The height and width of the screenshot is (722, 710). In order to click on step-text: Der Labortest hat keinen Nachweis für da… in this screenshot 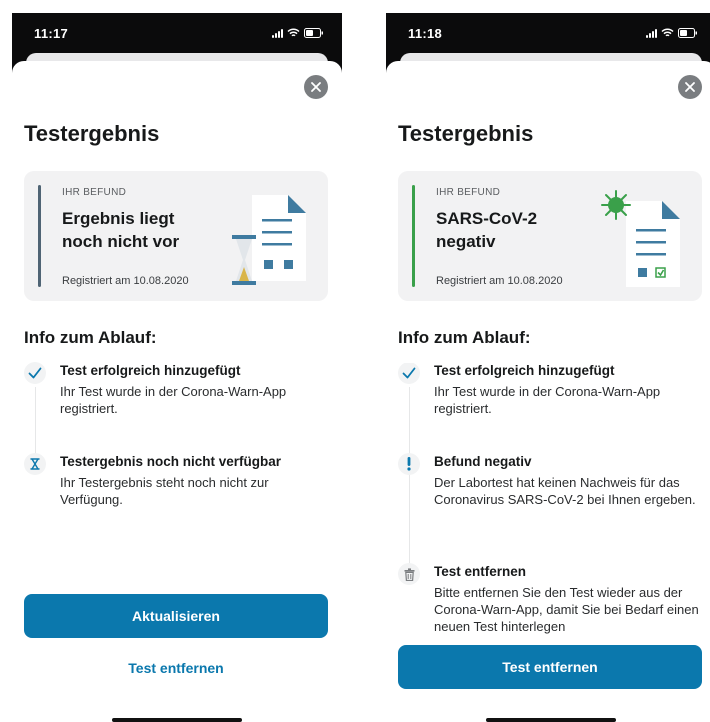, I will do `click(565, 491)`.